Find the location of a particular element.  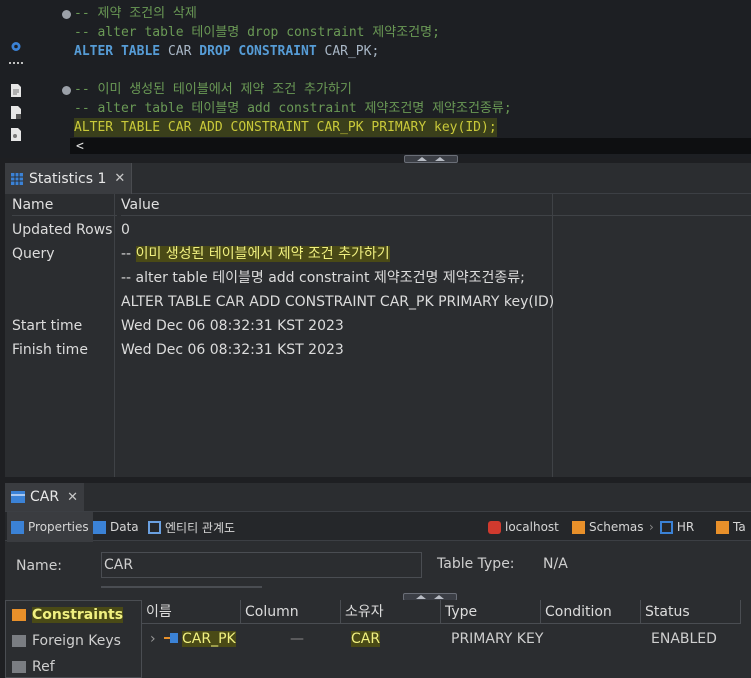

key-icon is located at coordinates (171, 638).